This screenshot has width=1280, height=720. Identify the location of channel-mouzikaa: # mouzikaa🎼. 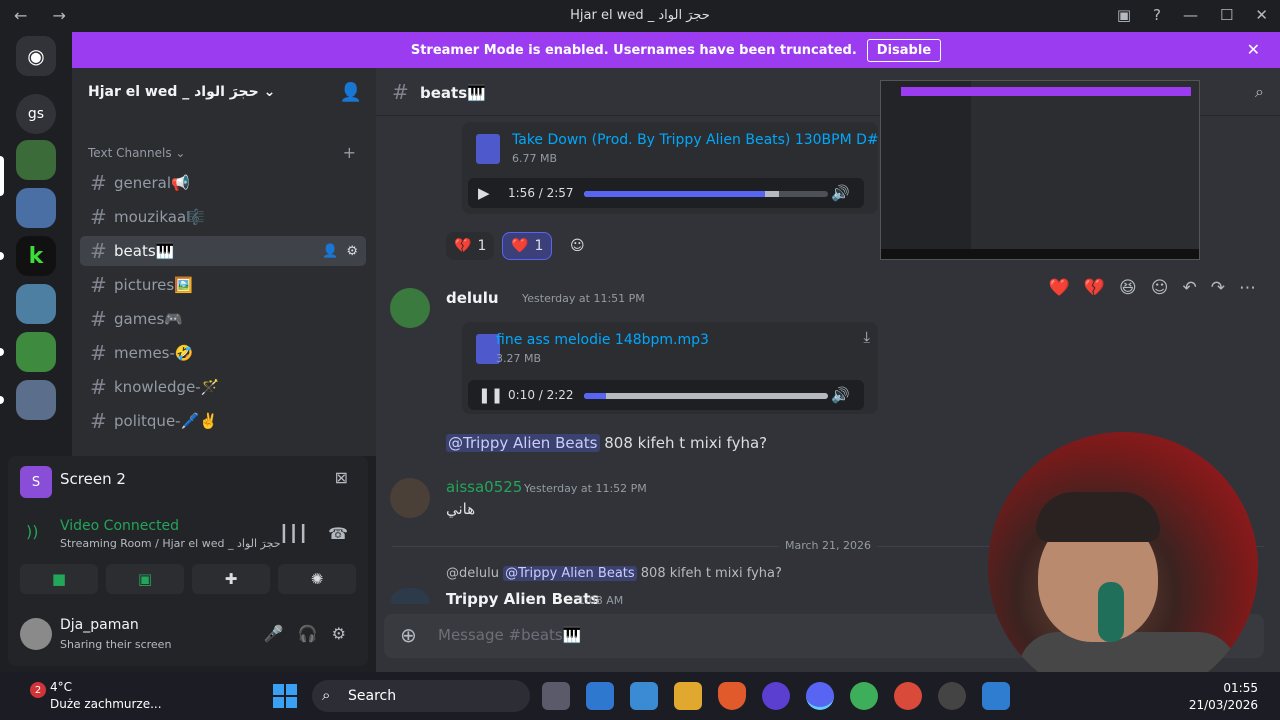
(223, 217).